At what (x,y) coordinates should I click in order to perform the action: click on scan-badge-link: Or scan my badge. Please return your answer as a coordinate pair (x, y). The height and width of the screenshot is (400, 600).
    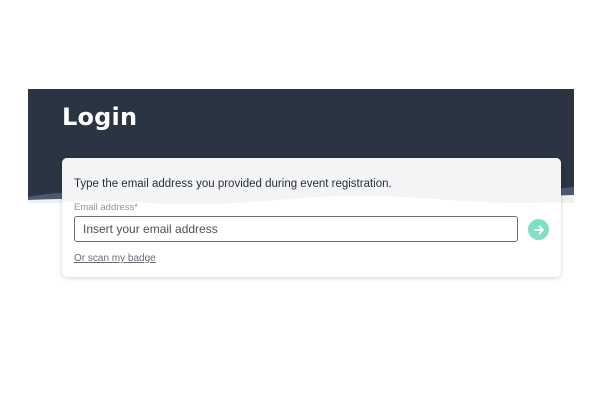
    Looking at the image, I should click on (115, 258).